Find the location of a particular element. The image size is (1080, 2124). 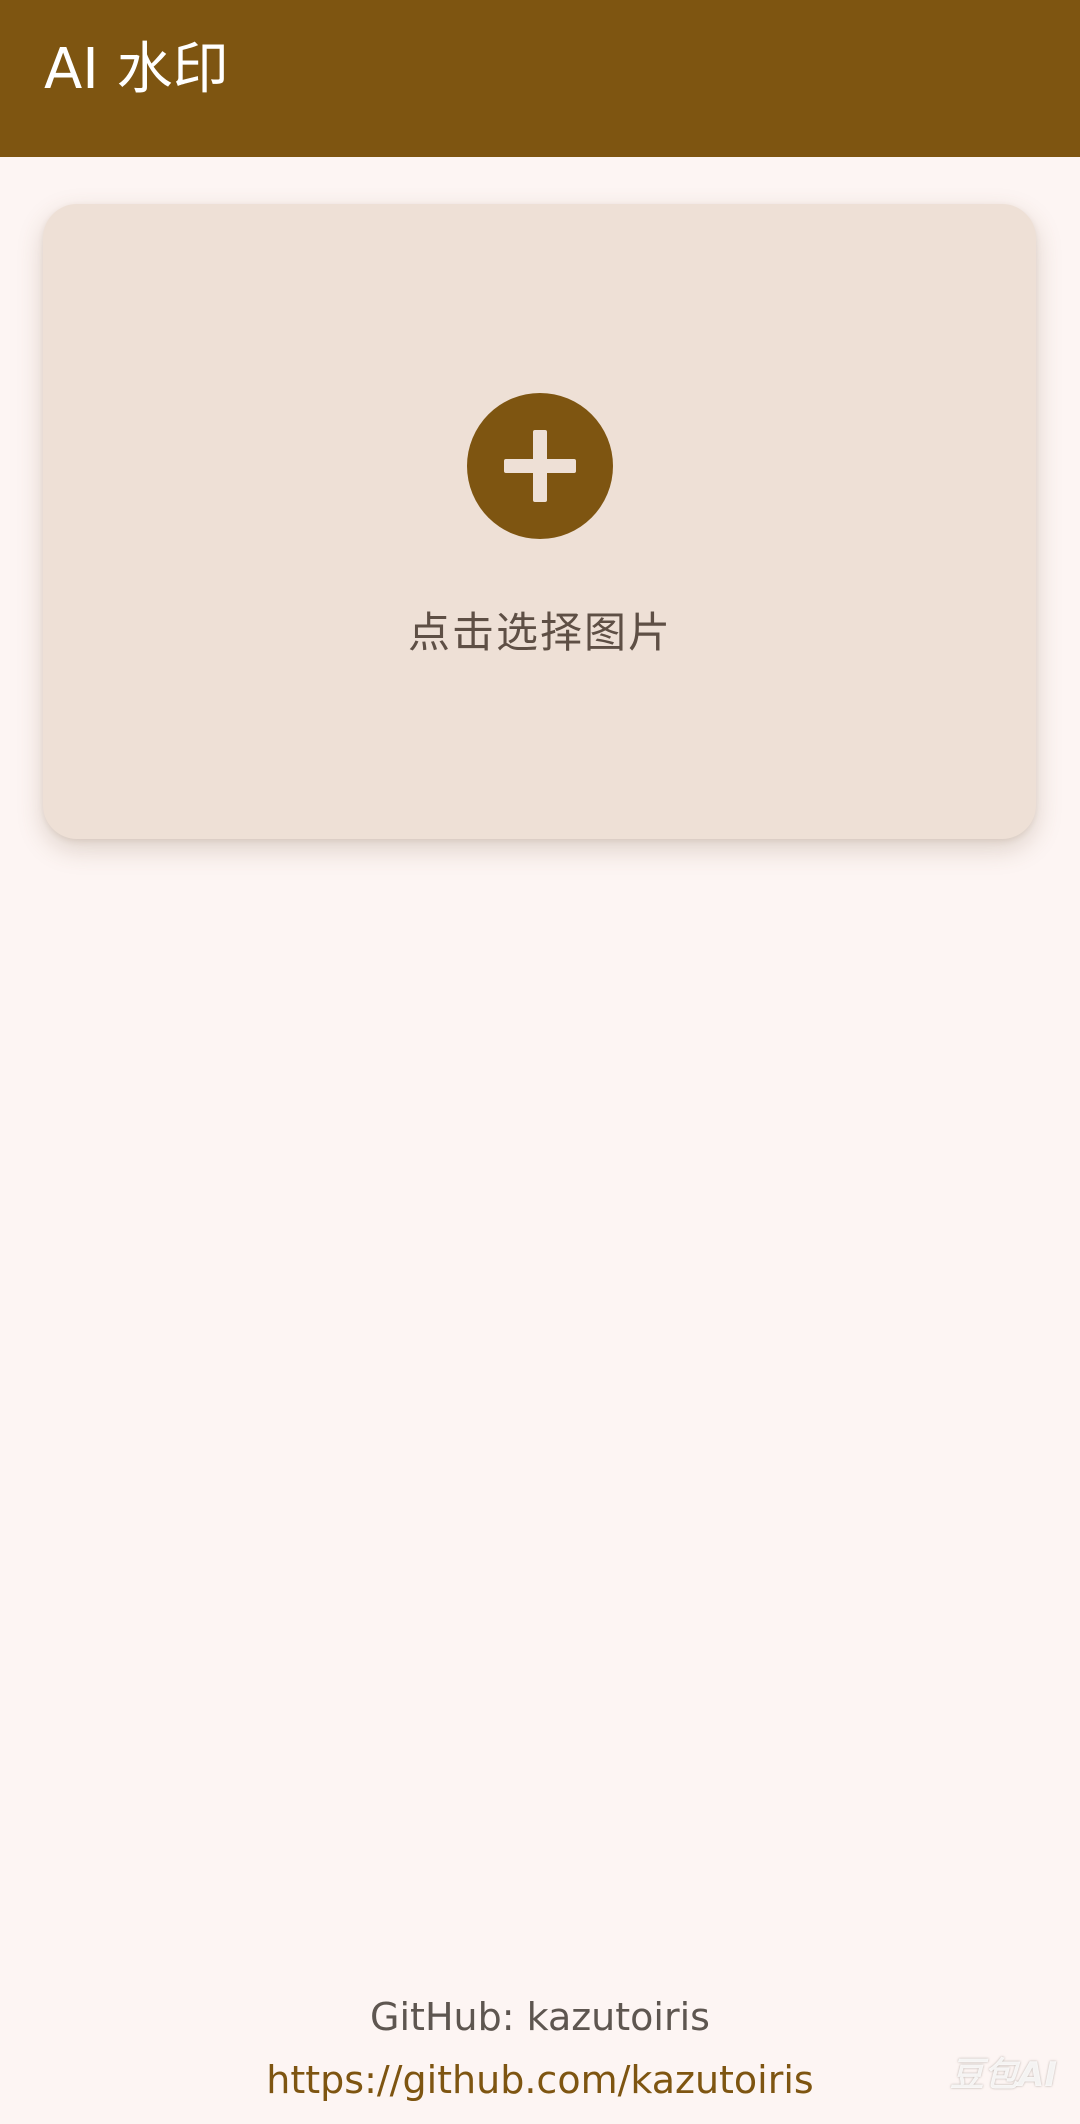

add-circle-icon is located at coordinates (540, 466).